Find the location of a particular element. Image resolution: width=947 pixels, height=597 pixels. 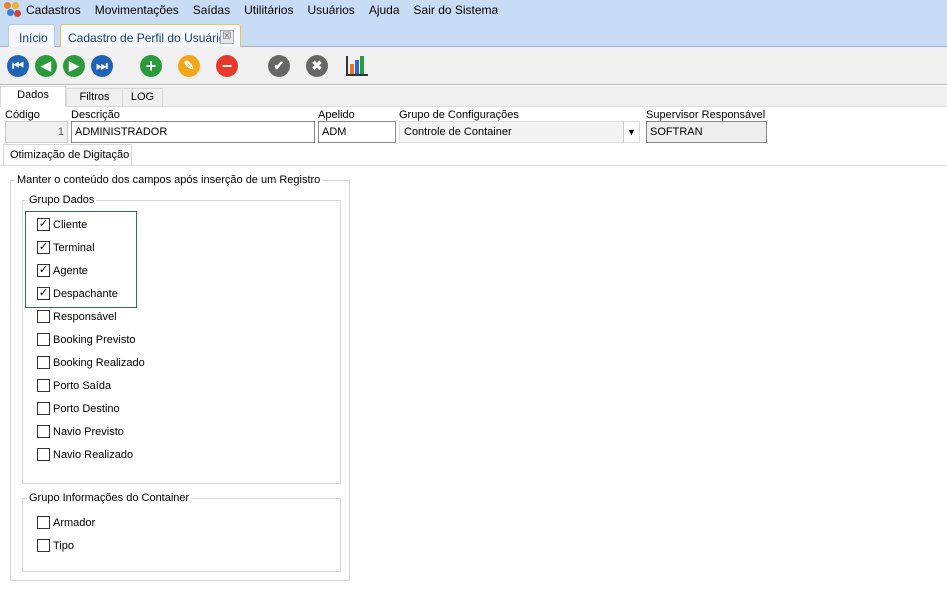

document-tabs: Início Cadastro de Perfil do Usuário ☒ is located at coordinates (473, 33).